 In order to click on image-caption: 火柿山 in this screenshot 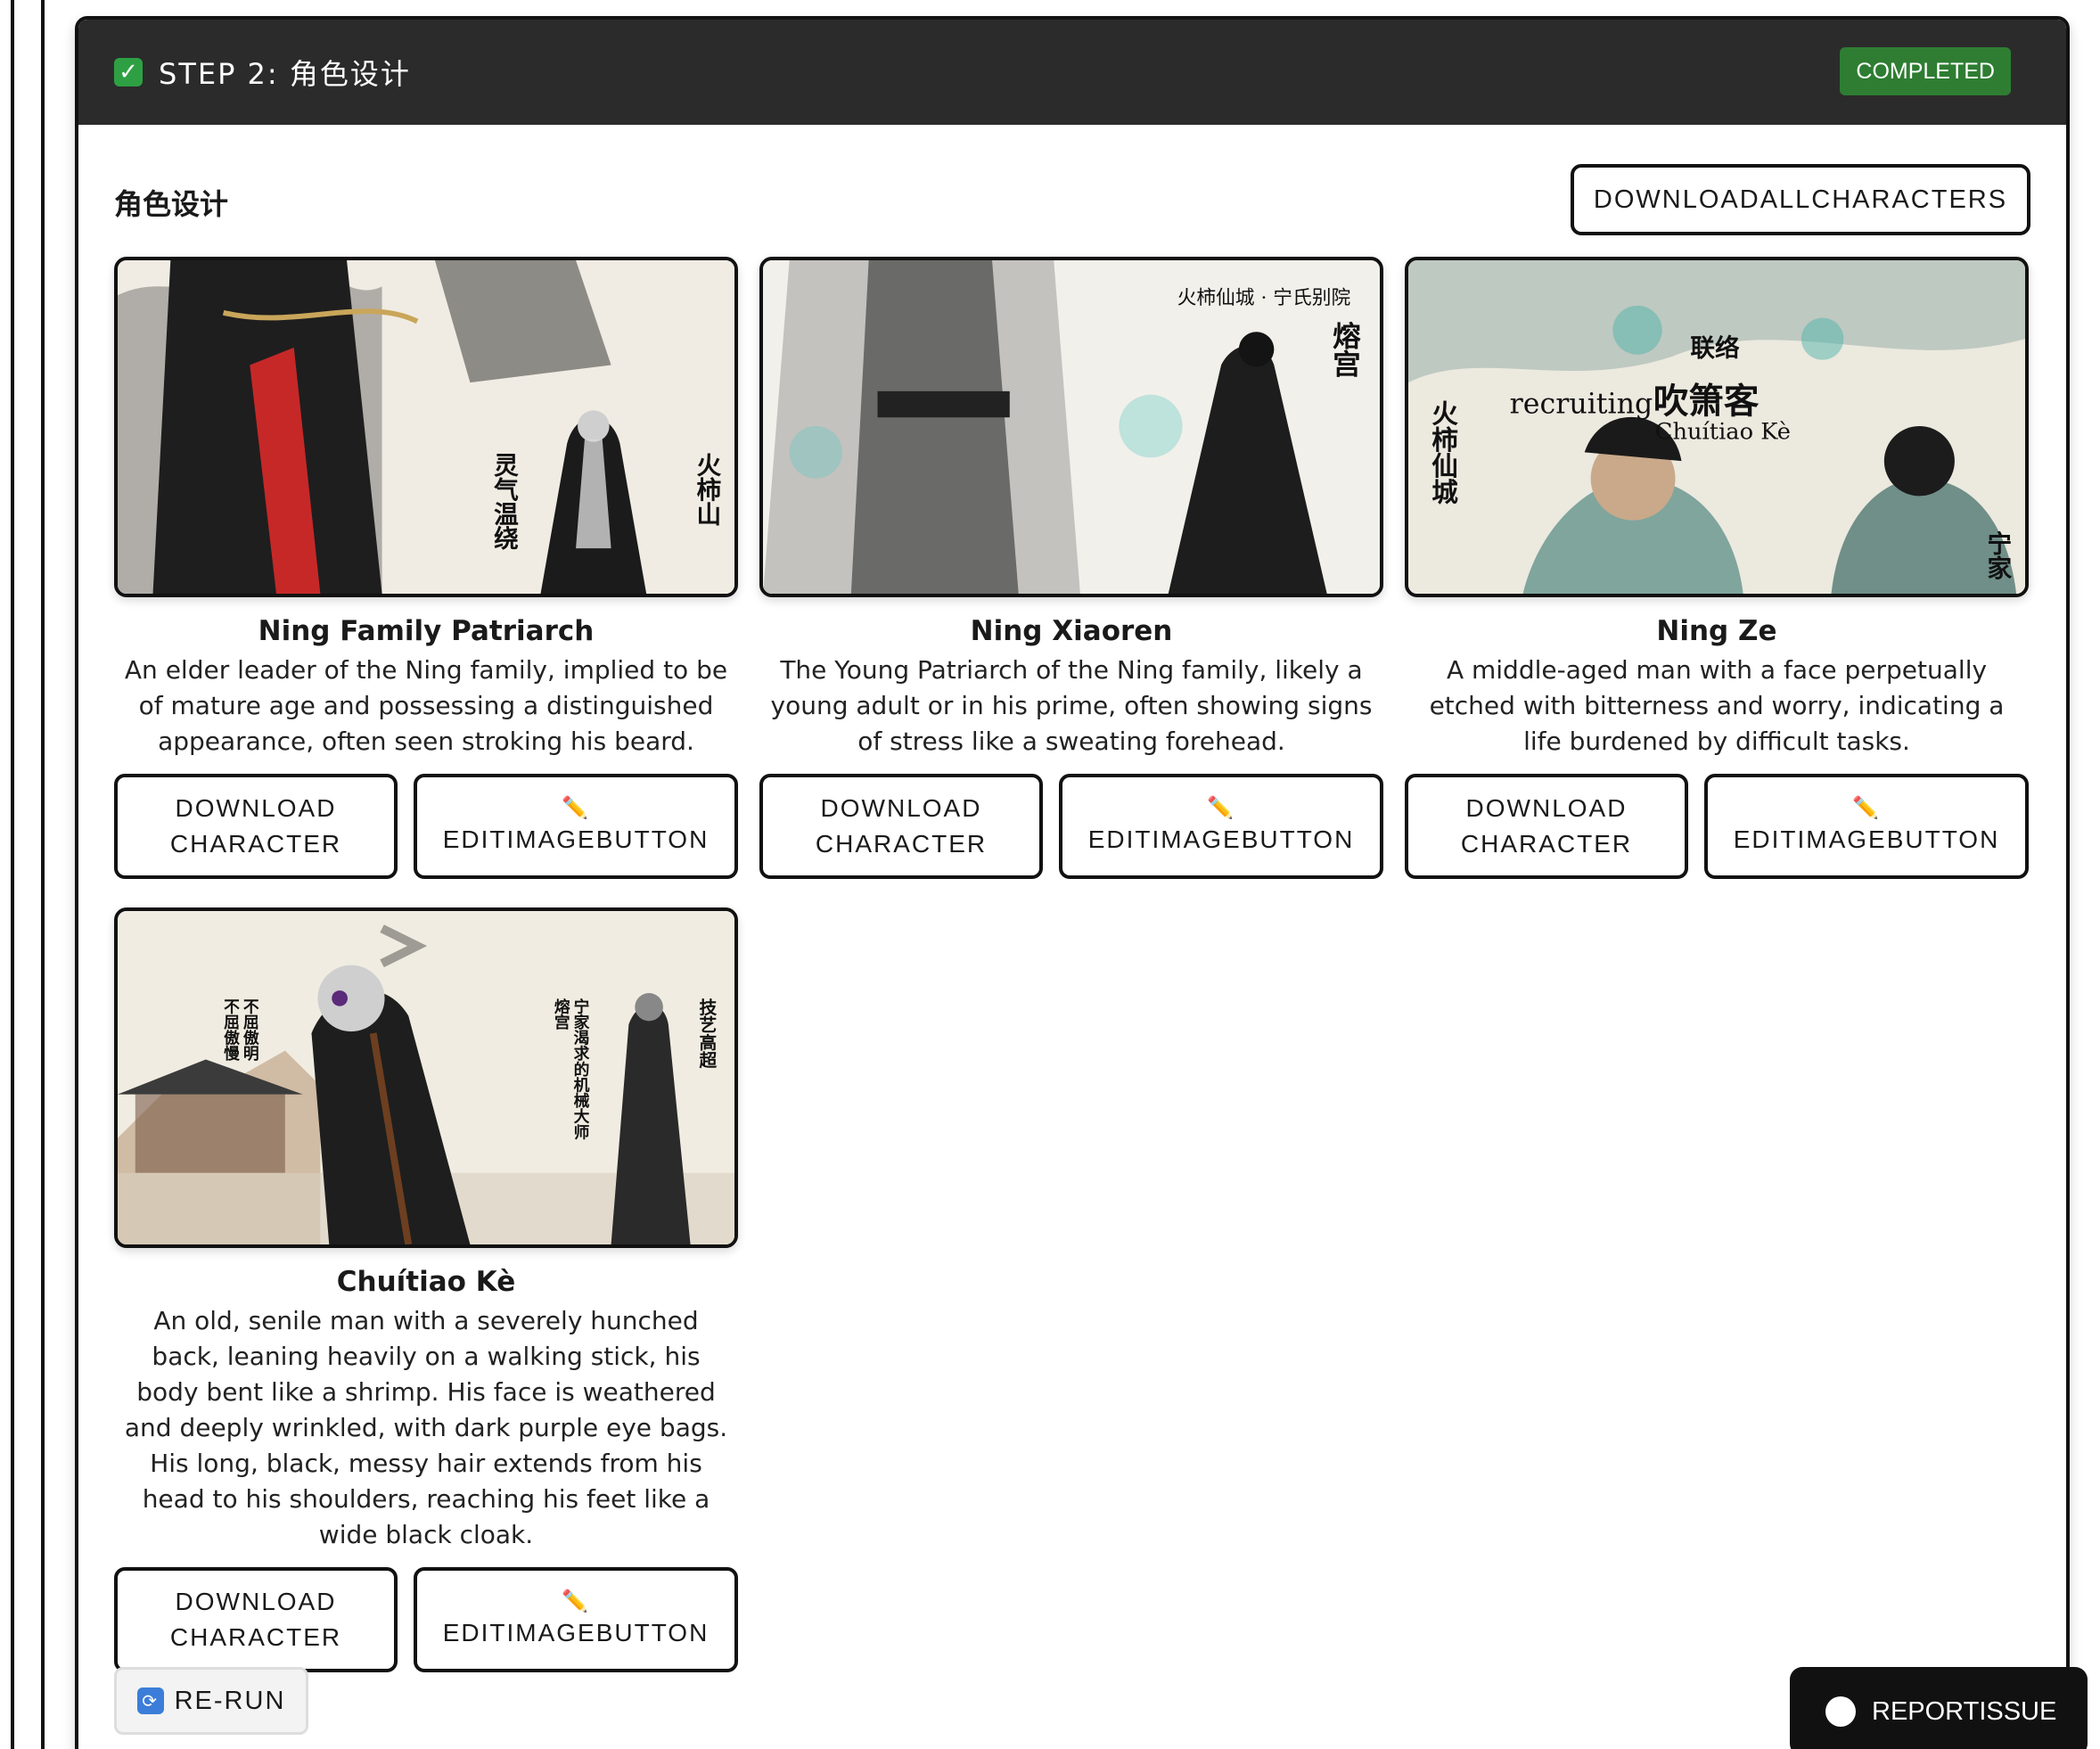, I will do `click(706, 488)`.